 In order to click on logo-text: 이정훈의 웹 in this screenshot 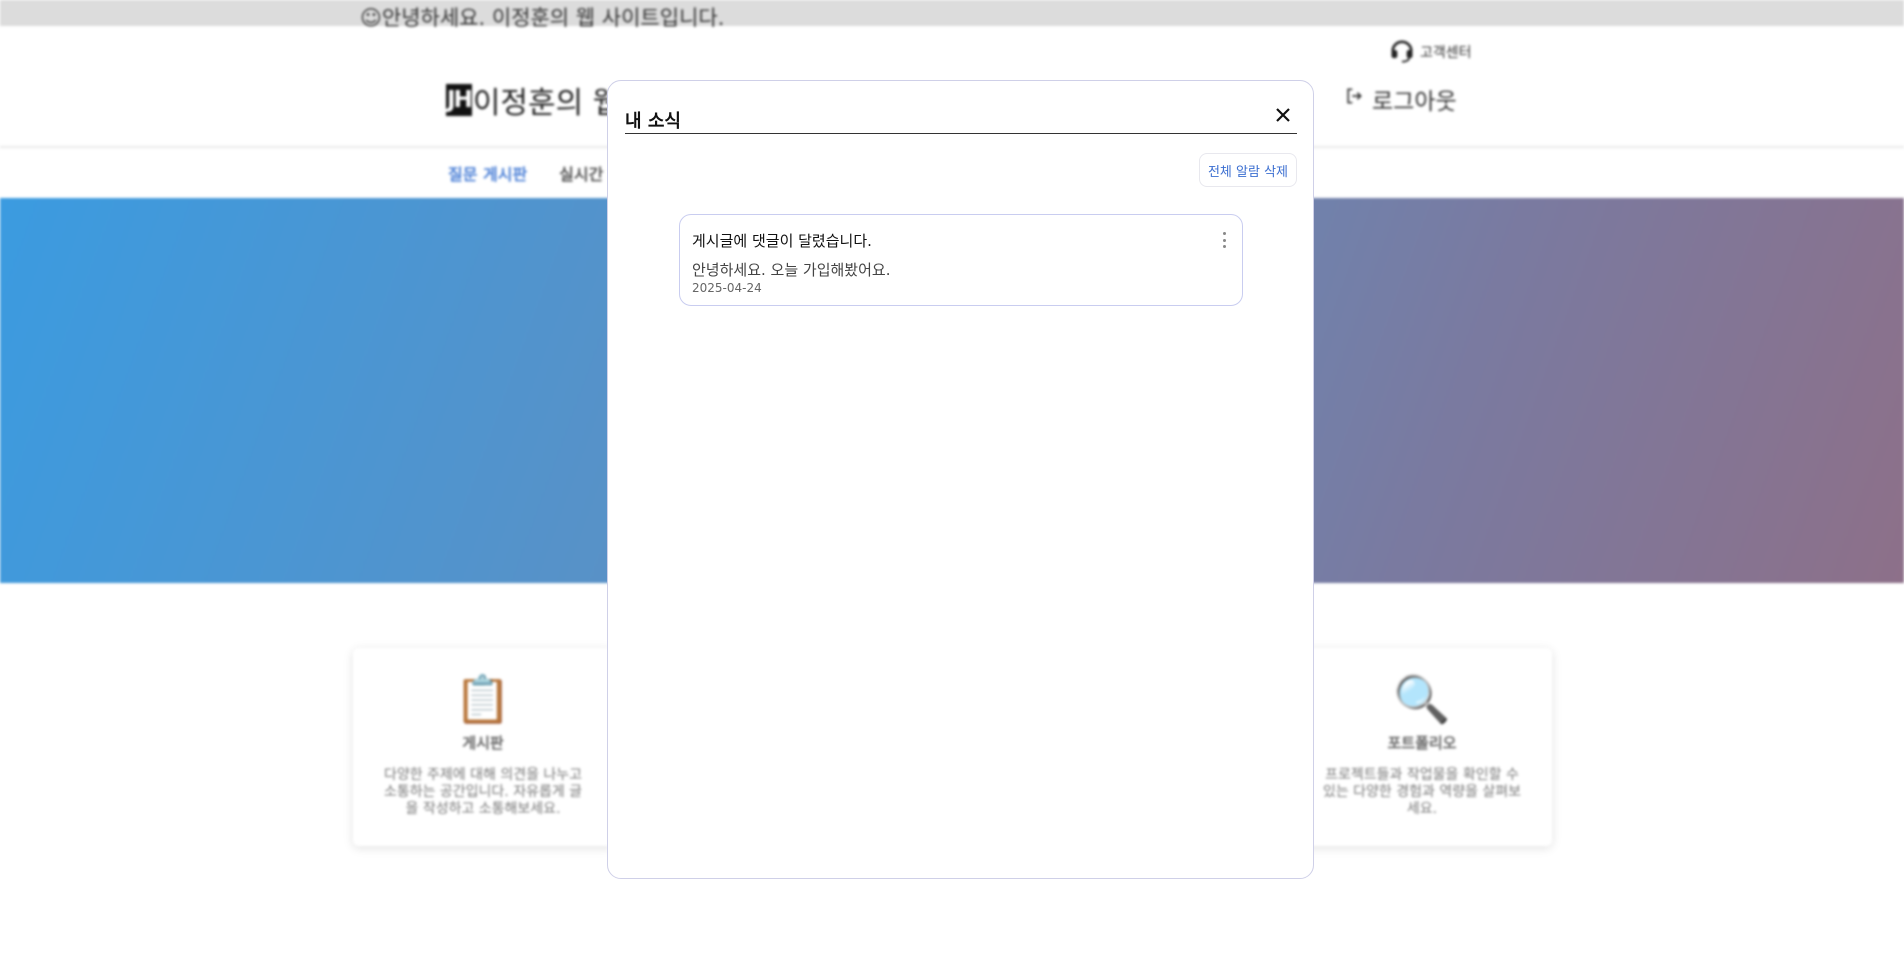, I will do `click(546, 103)`.